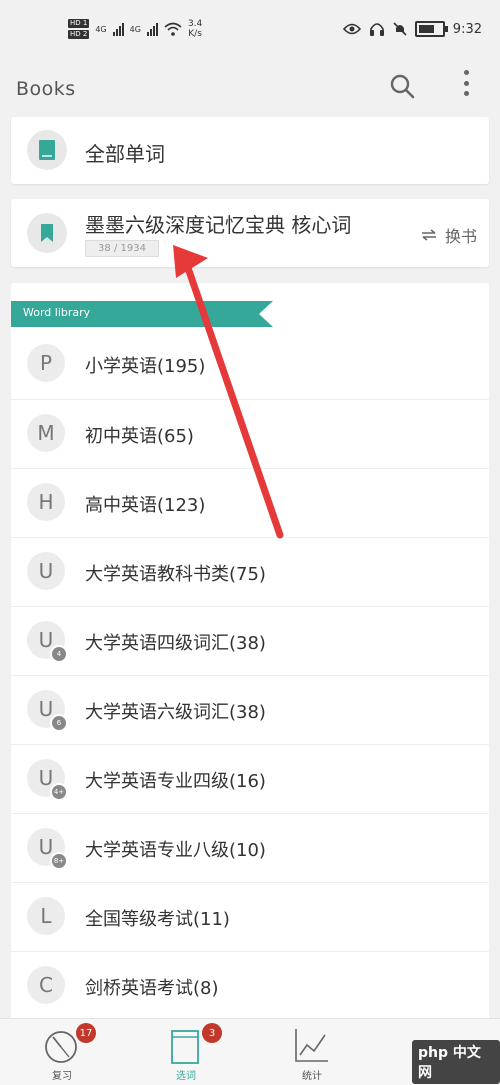 The image size is (500, 1085). Describe the element at coordinates (145, 505) in the screenshot. I see `list-item-label: 高中英语(123)` at that location.